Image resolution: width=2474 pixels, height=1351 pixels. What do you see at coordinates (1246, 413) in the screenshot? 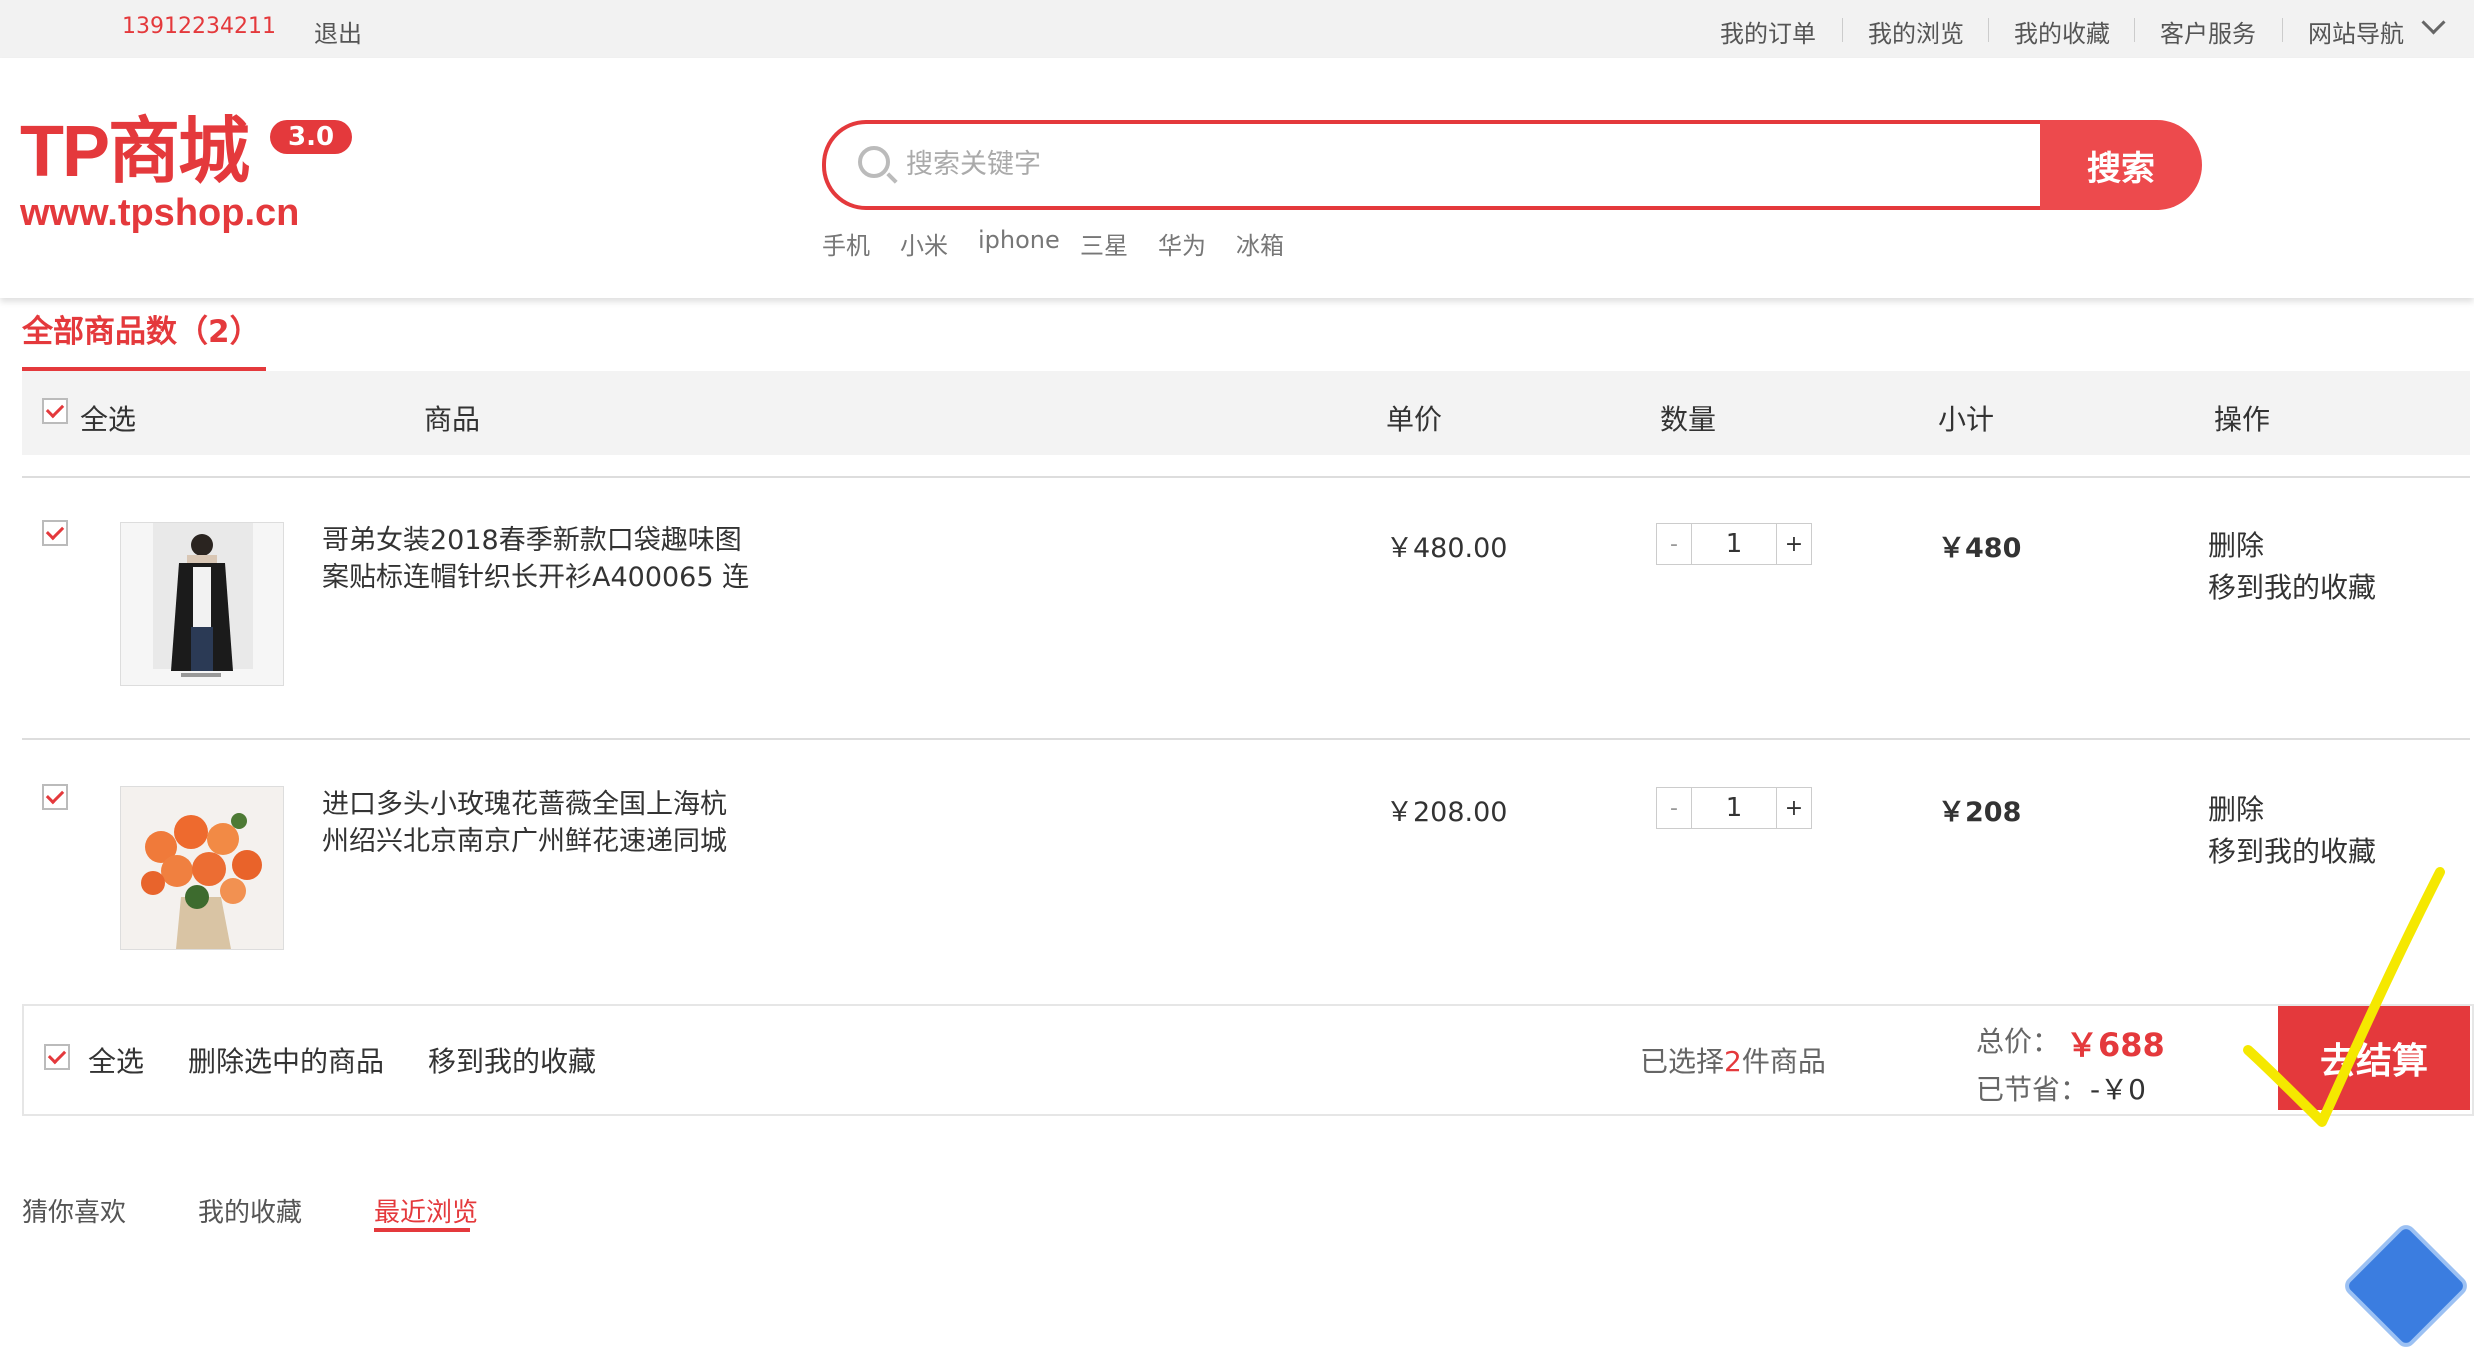
I see `table-header` at bounding box center [1246, 413].